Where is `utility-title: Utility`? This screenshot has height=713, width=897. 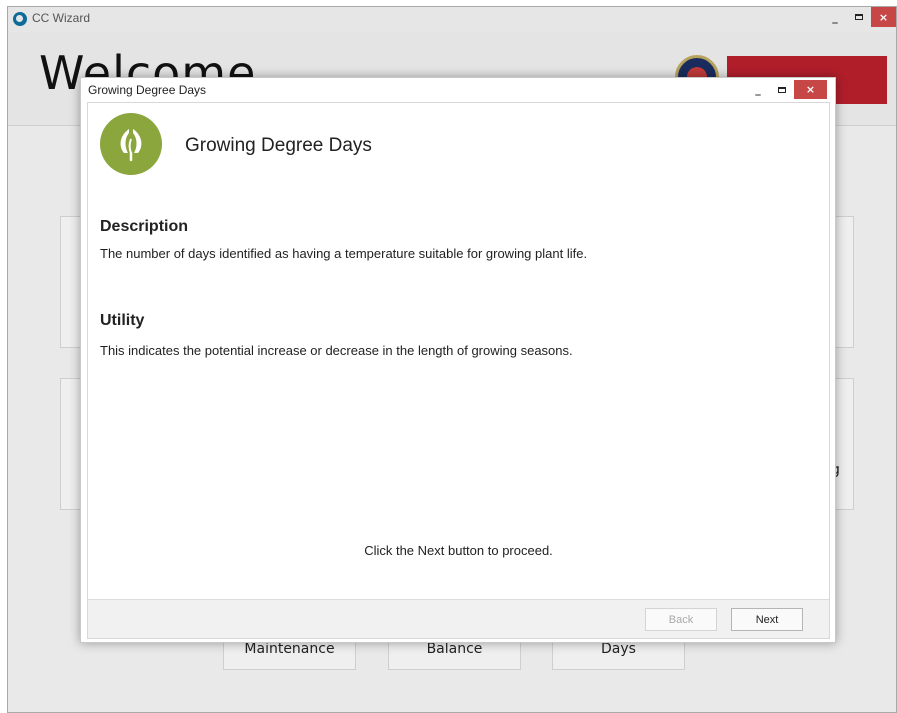
utility-title: Utility is located at coordinates (122, 320).